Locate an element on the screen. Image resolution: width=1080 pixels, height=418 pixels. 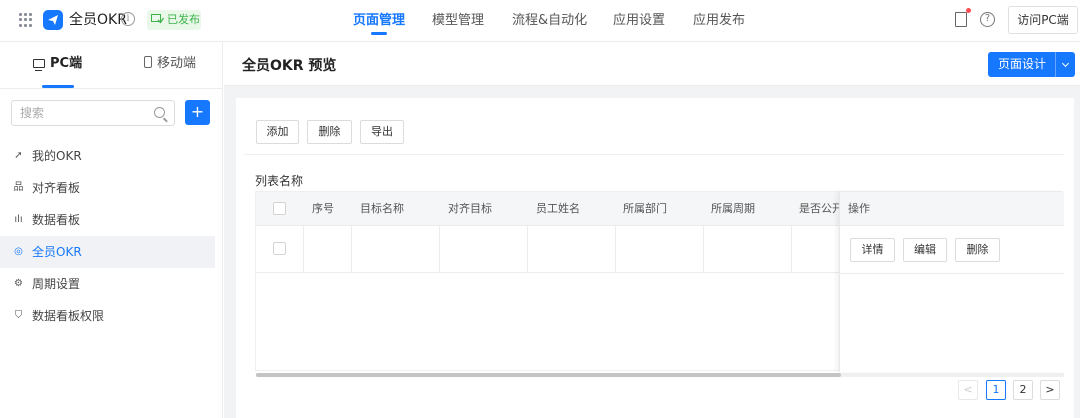
gear-icon: ⚙ is located at coordinates (18, 283).